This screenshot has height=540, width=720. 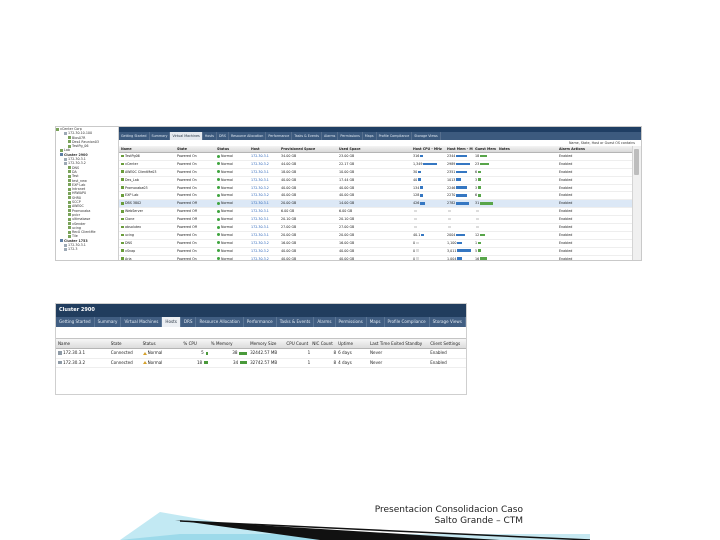 I want to click on vertical-scrollbar, so click(x=636, y=203).